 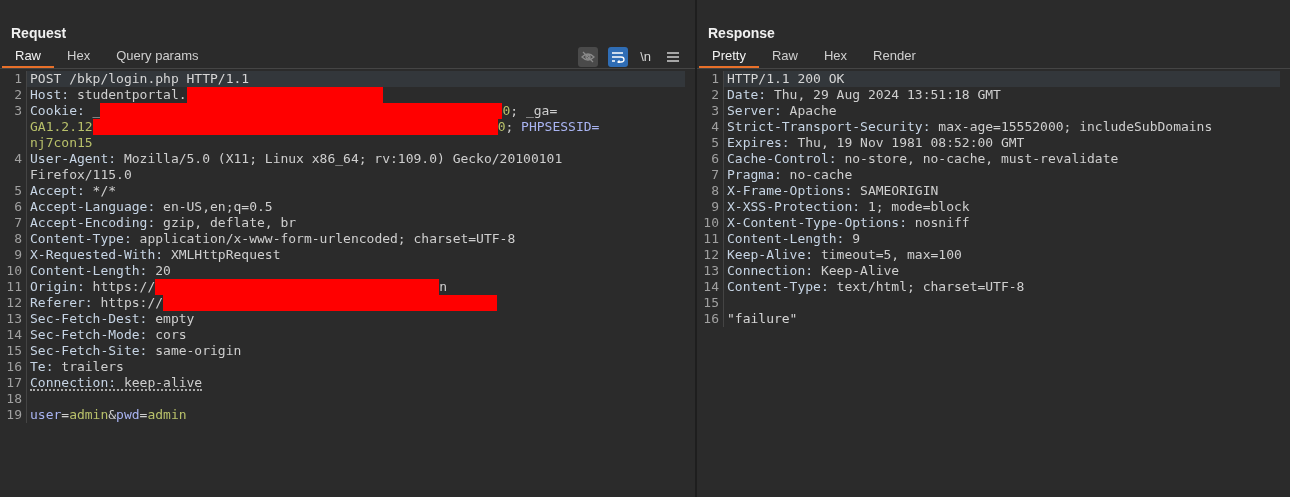 What do you see at coordinates (715, 127) in the screenshot?
I see `line-number: 4` at bounding box center [715, 127].